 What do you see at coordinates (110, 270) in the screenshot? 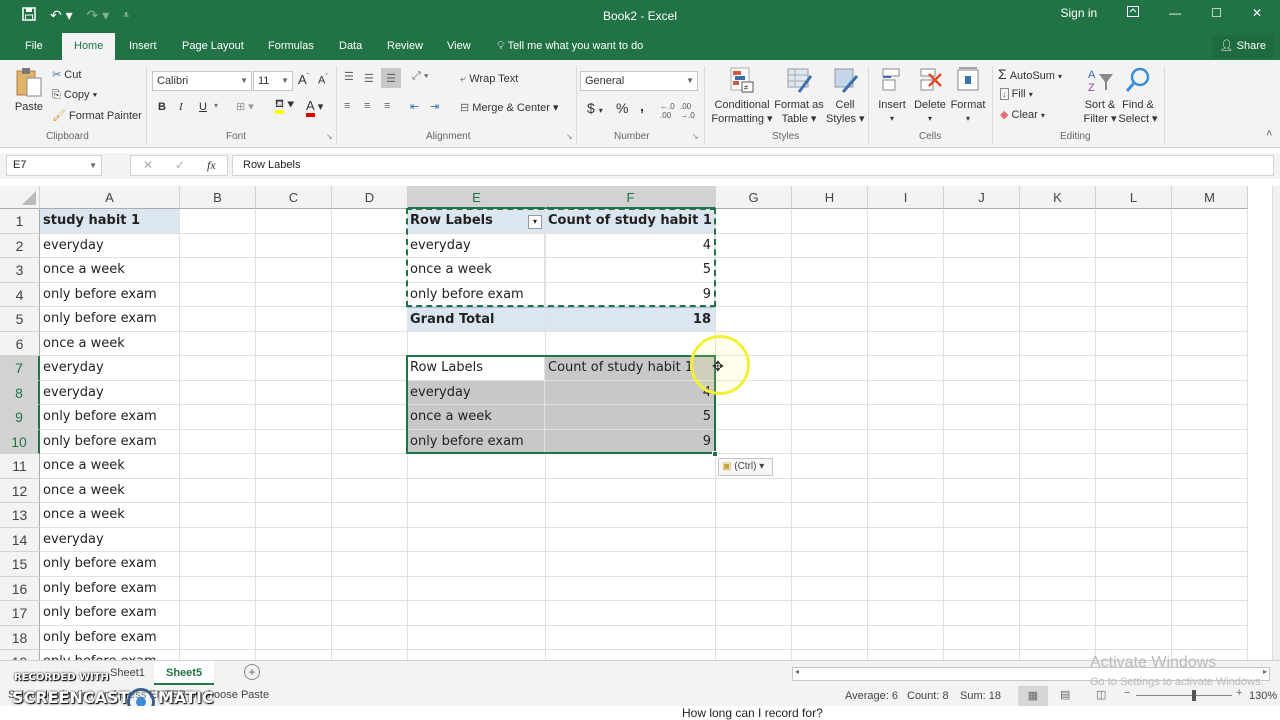
I see `cell-a: once a week` at bounding box center [110, 270].